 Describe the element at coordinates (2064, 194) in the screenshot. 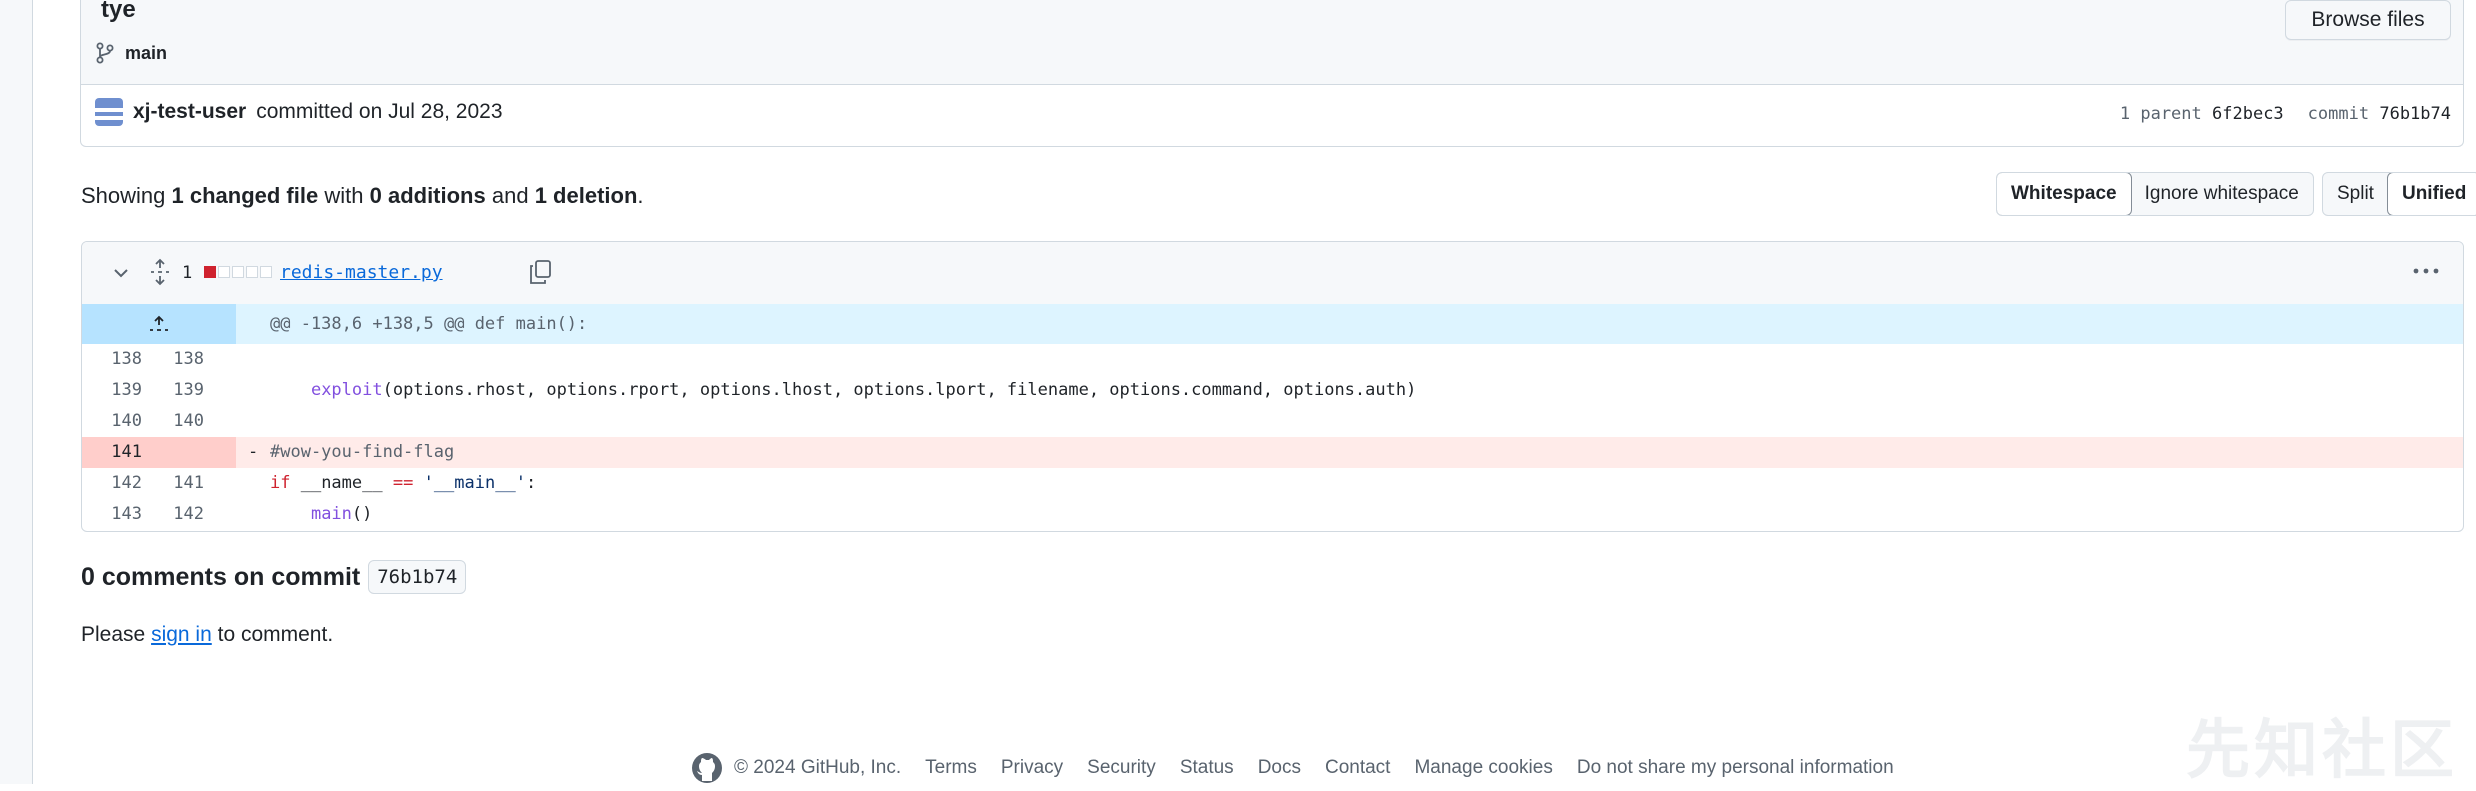

I see `whitespace-button: Whitespace` at that location.